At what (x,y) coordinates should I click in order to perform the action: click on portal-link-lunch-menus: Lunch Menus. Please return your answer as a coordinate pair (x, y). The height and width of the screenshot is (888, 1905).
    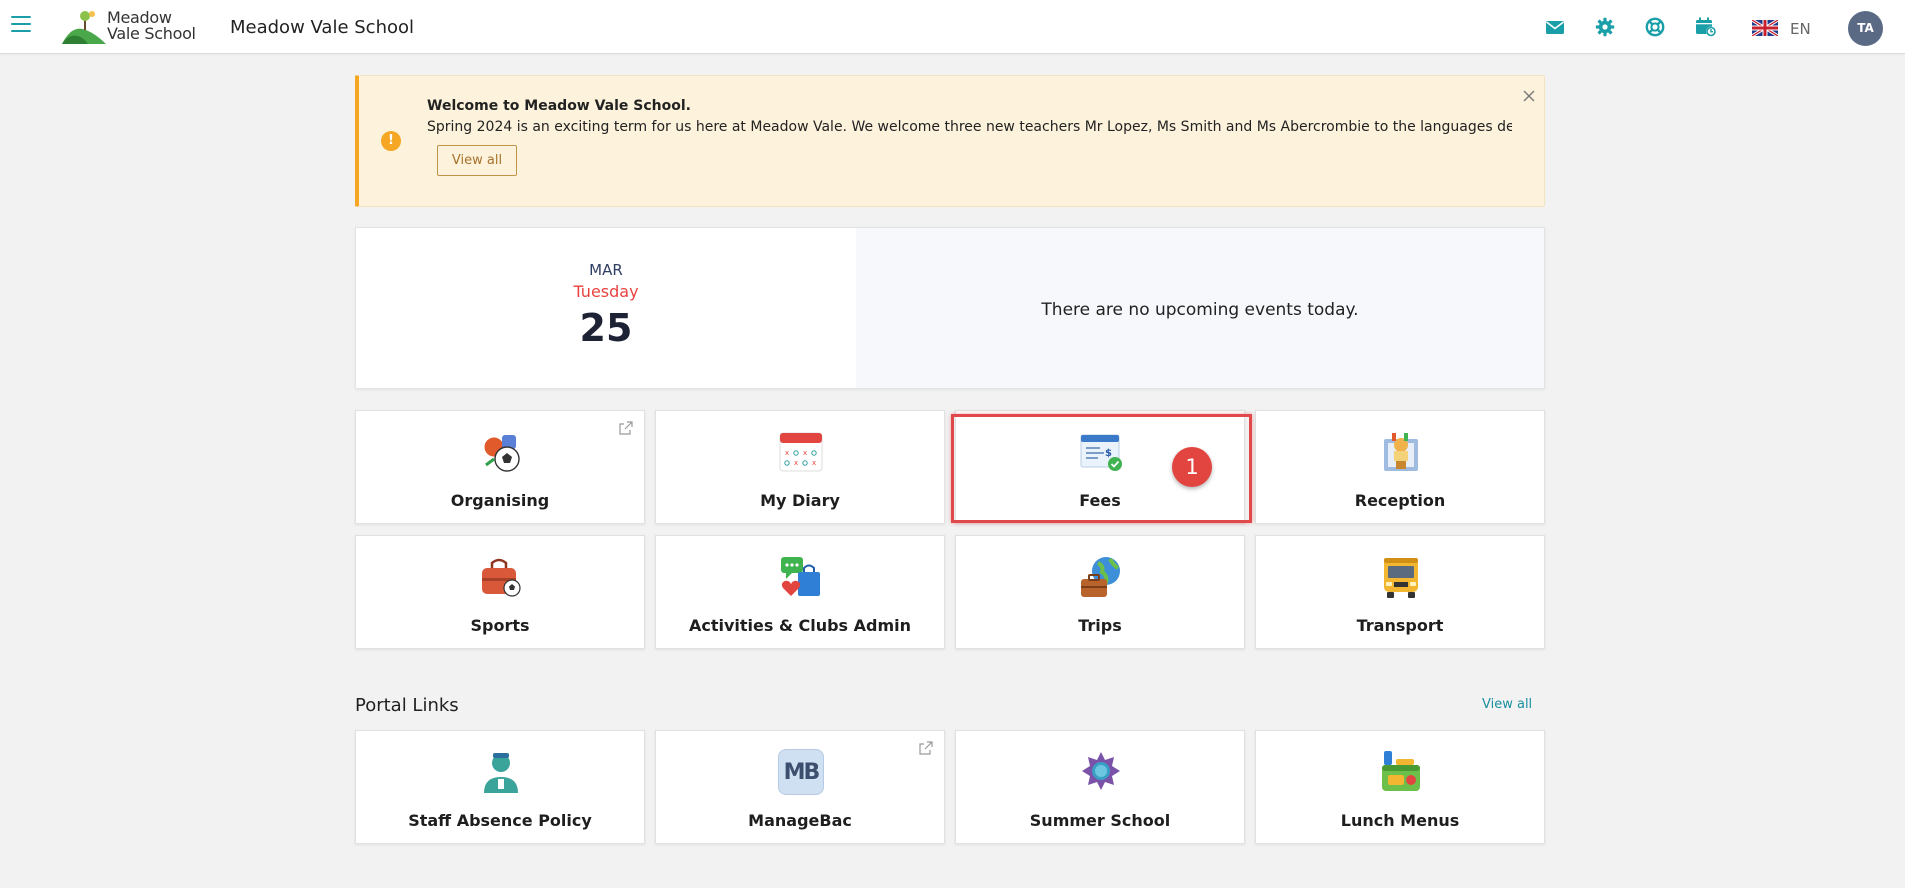
    Looking at the image, I should click on (1400, 787).